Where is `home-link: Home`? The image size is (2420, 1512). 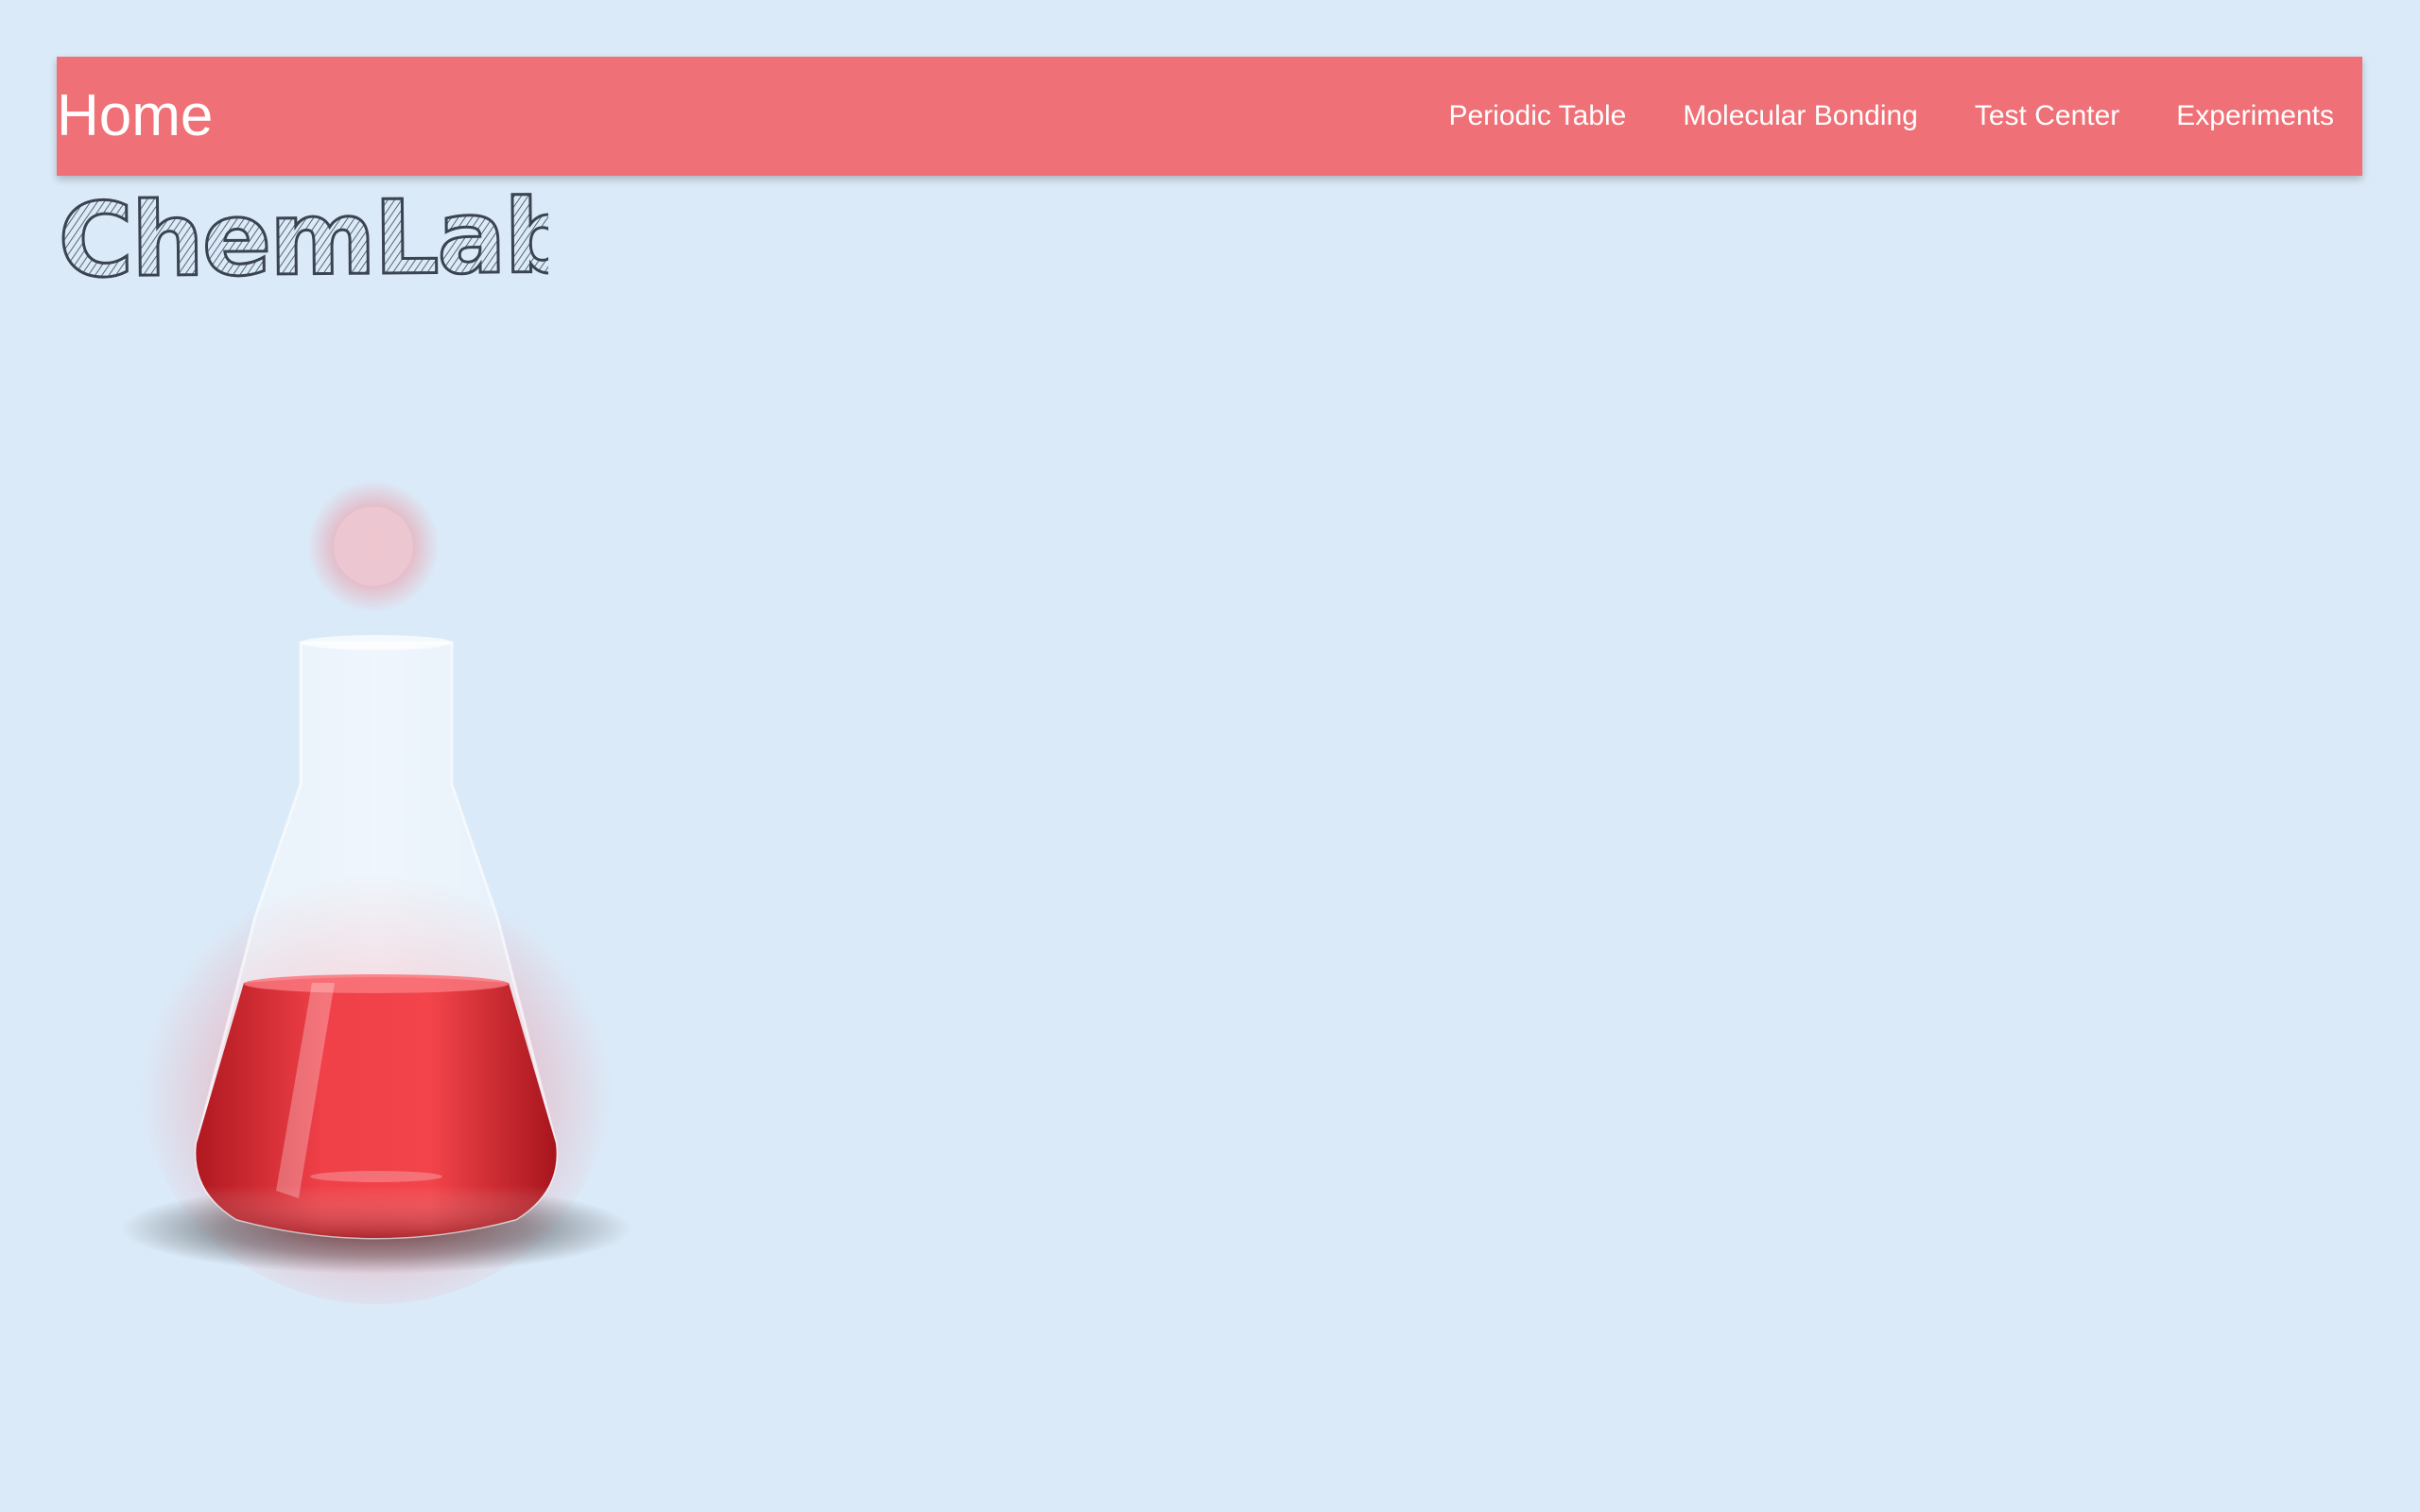
home-link: Home is located at coordinates (135, 116).